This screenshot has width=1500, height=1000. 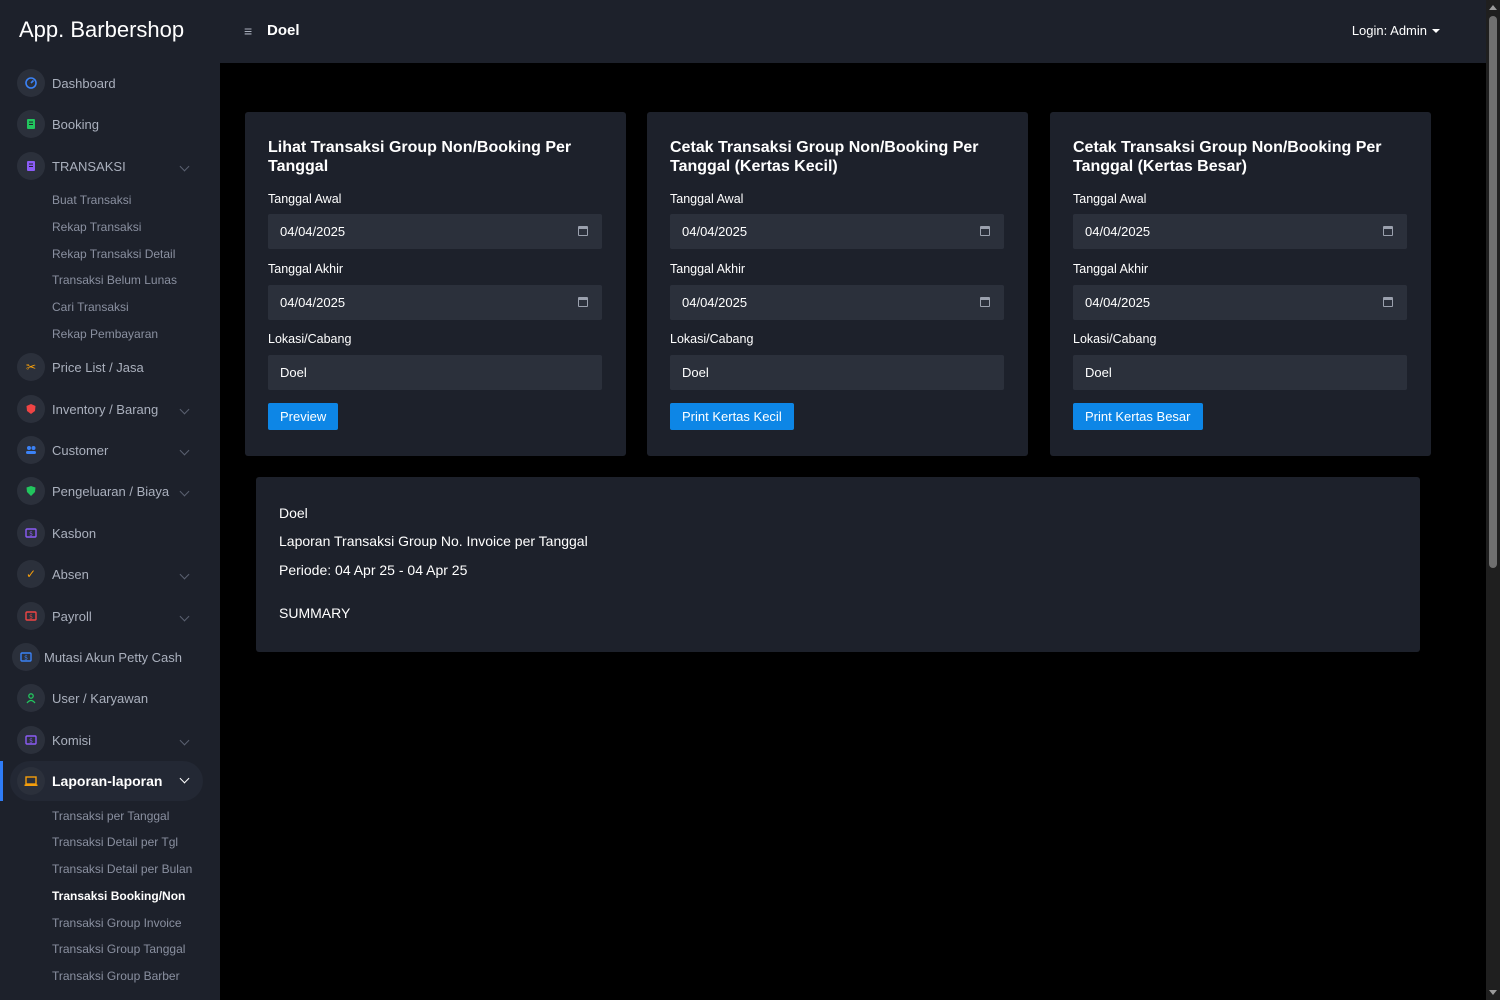 What do you see at coordinates (712, 339) in the screenshot?
I see `location-label: Lokasi/Cabang` at bounding box center [712, 339].